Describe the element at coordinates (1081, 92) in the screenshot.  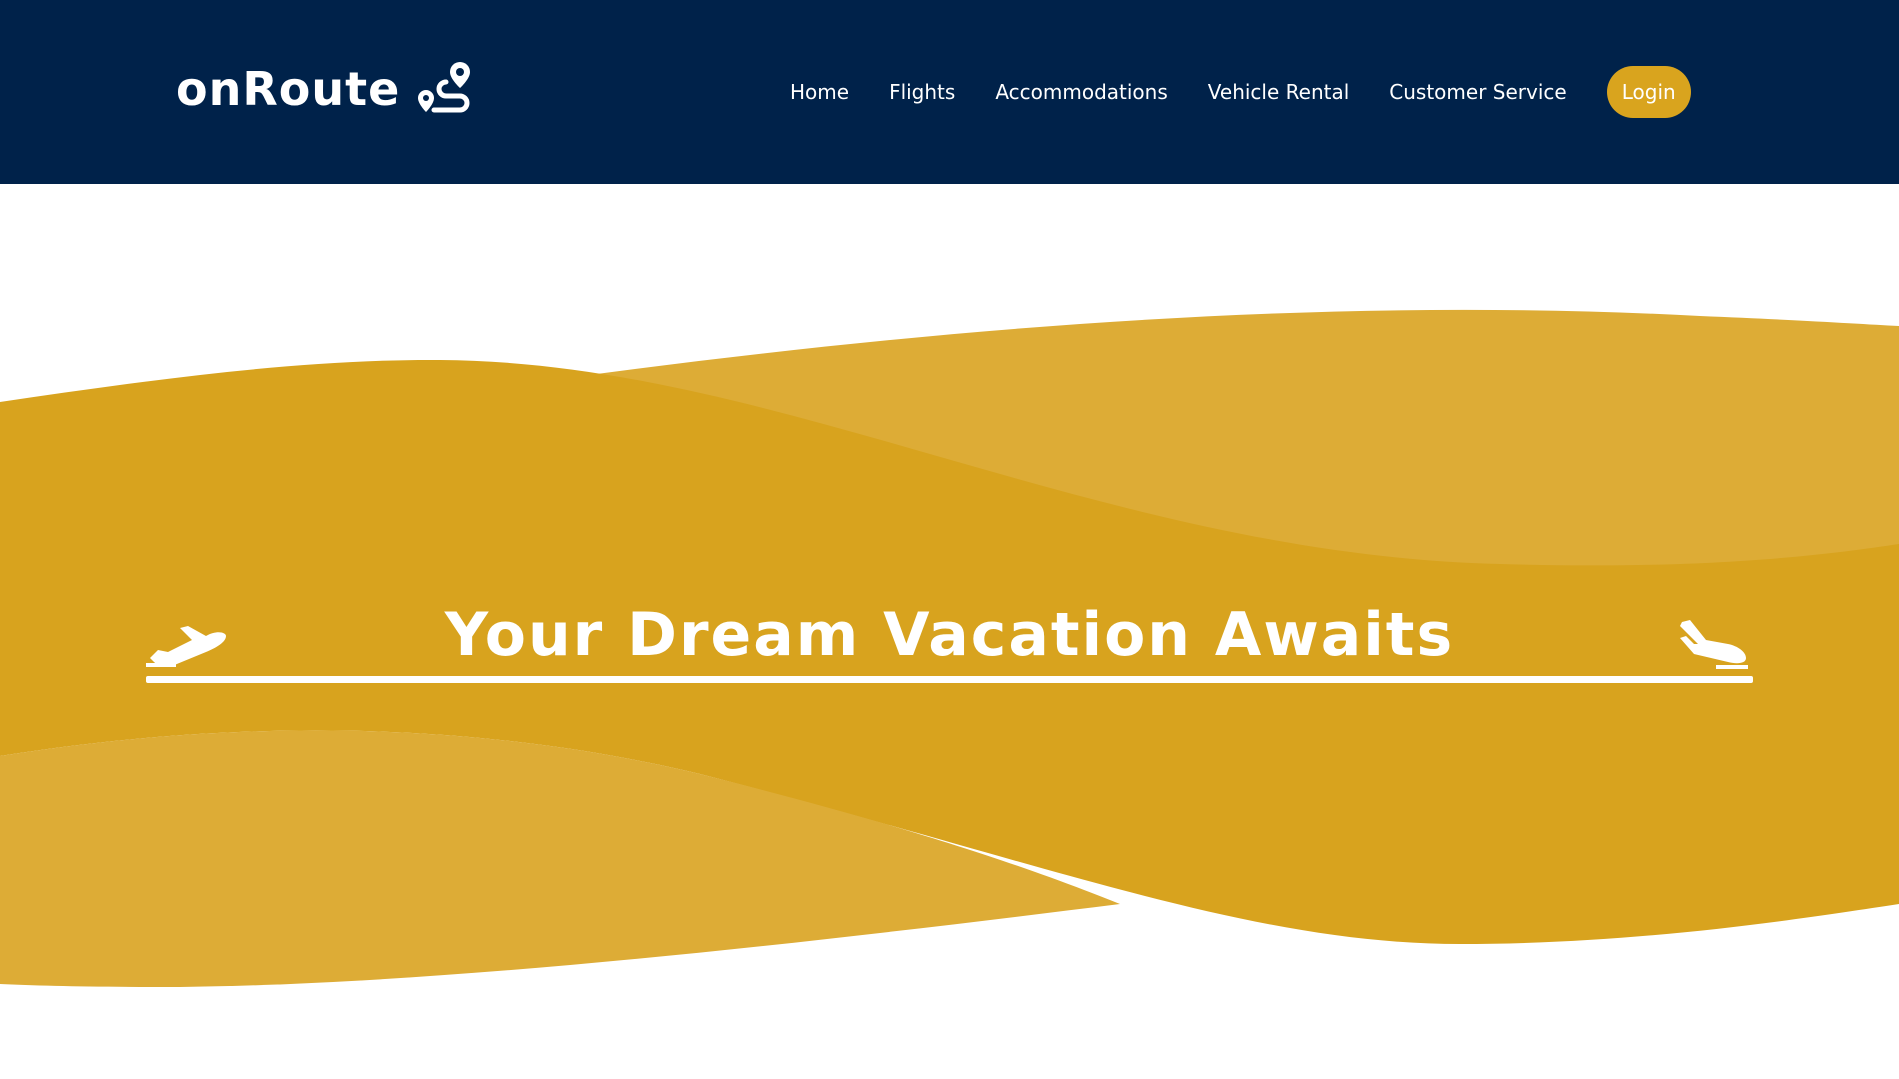
I see `nav-accommodations-link: Accommodations` at that location.